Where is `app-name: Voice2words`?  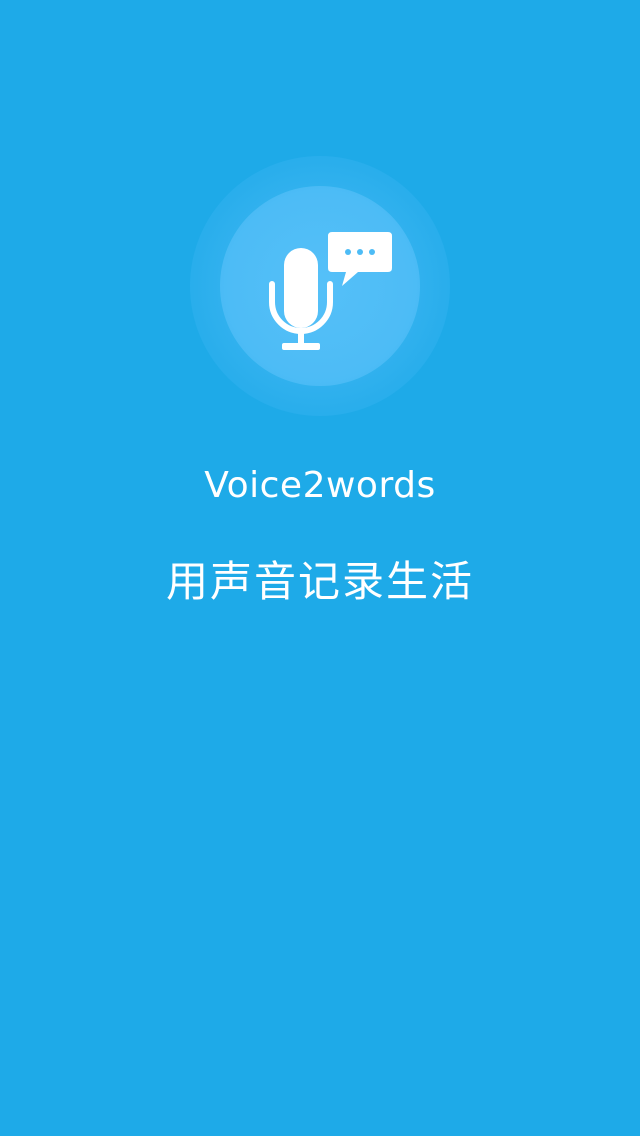
app-name: Voice2words is located at coordinates (320, 485).